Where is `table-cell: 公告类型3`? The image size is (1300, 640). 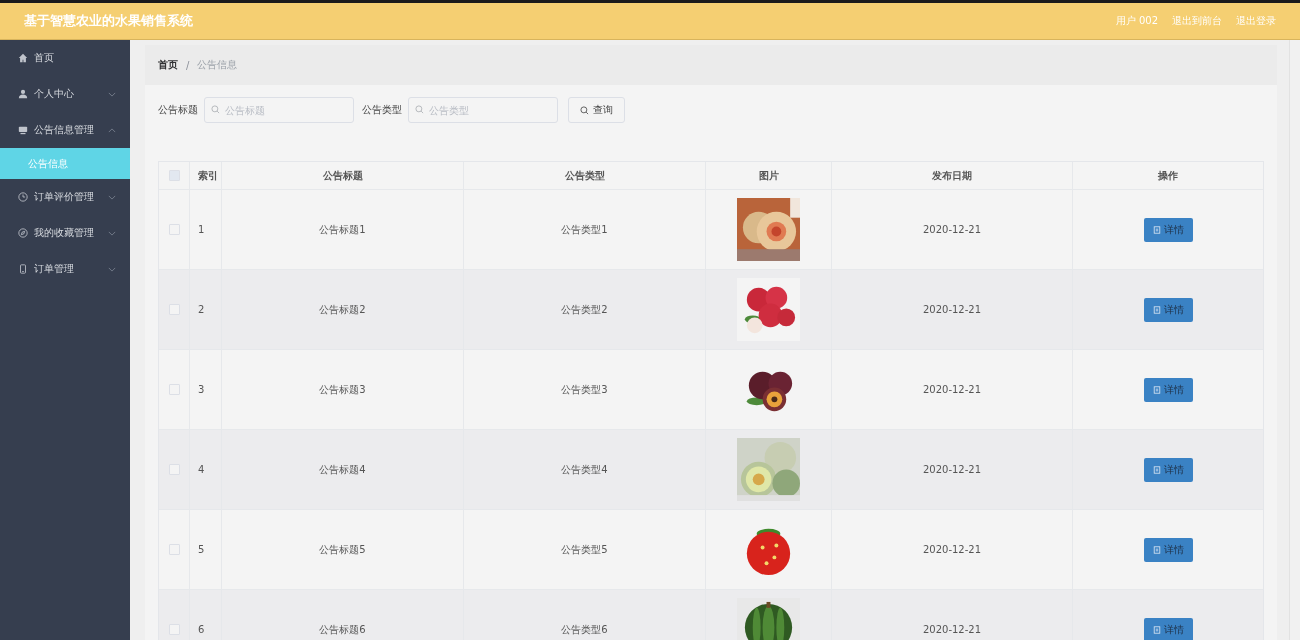 table-cell: 公告类型3 is located at coordinates (584, 389).